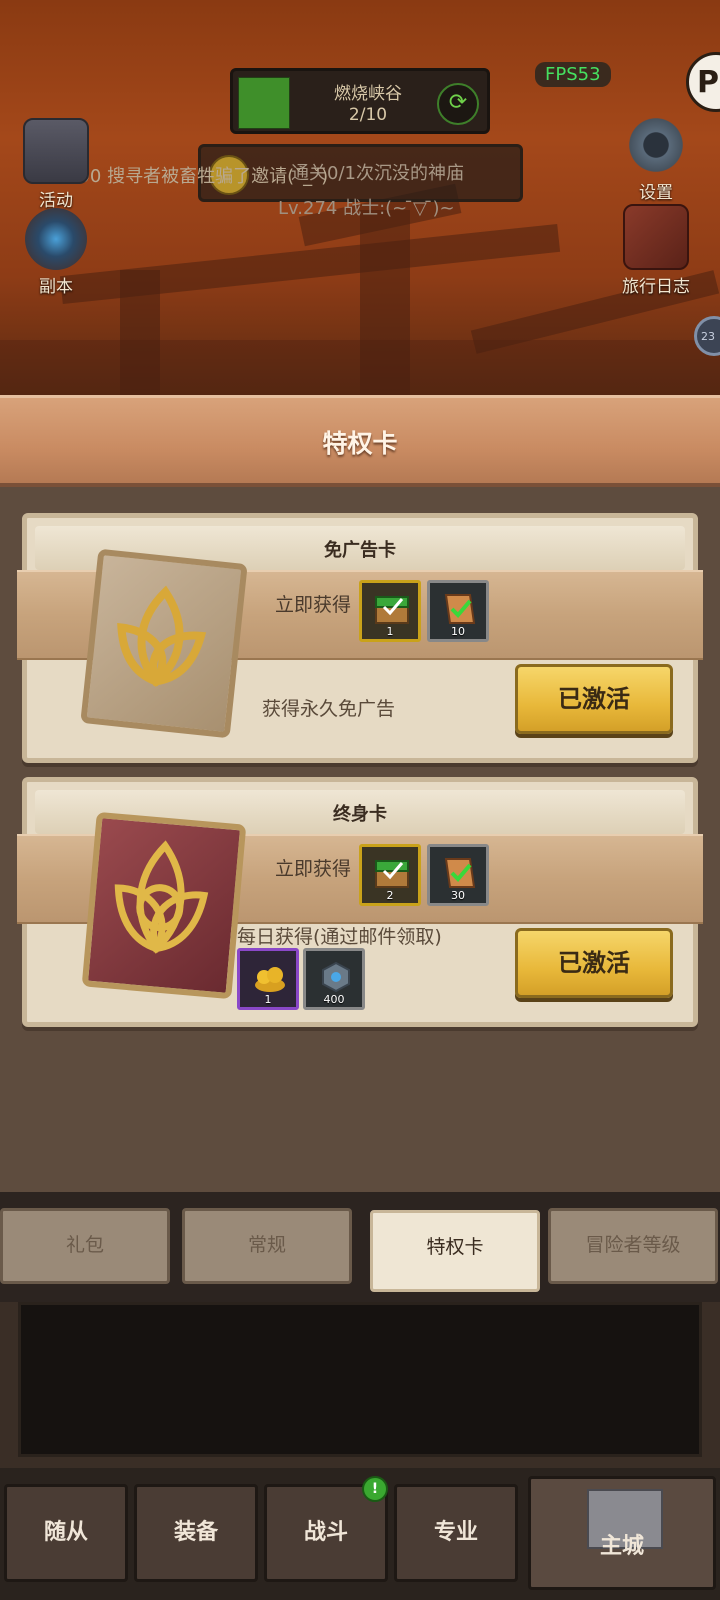 This screenshot has height=1600, width=720. I want to click on nav-main-city-label: 主城, so click(621, 1546).